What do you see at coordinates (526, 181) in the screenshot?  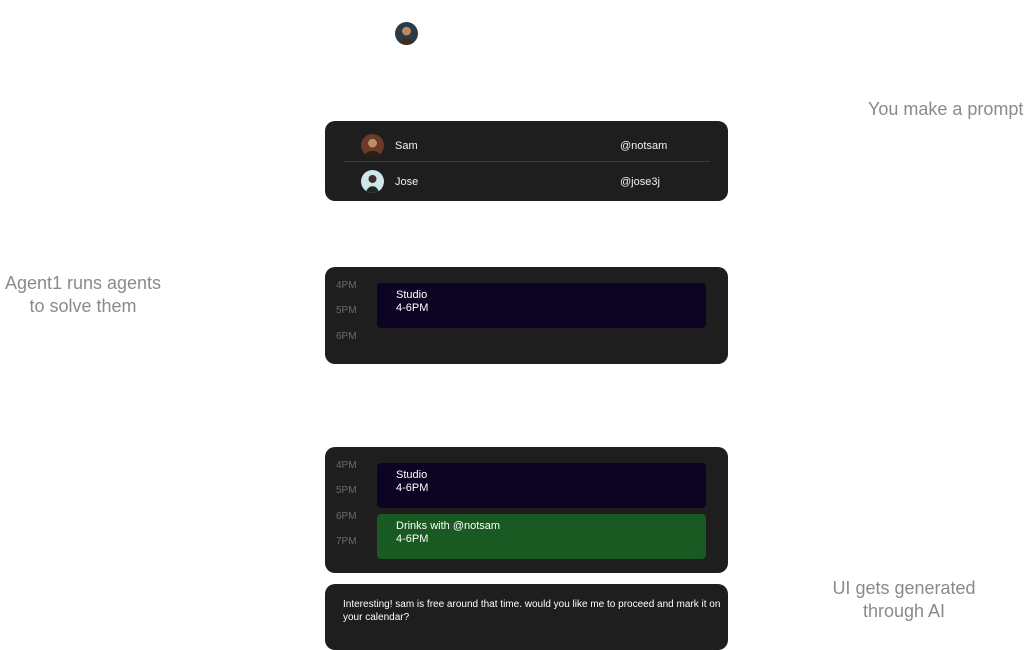 I see `contact-row-jose: Jose @jose3j` at bounding box center [526, 181].